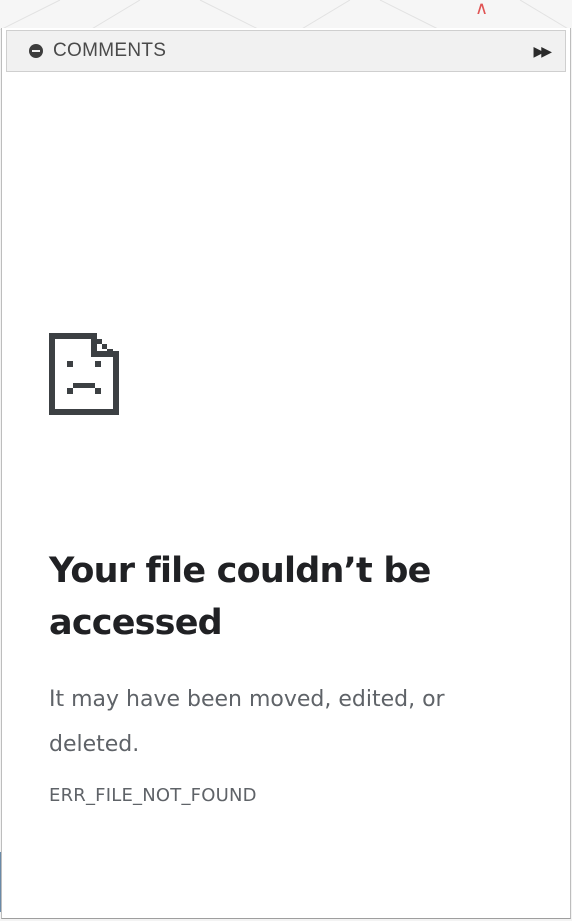 The image size is (572, 921). Describe the element at coordinates (36, 51) in the screenshot. I see `minus-circle-icon` at that location.